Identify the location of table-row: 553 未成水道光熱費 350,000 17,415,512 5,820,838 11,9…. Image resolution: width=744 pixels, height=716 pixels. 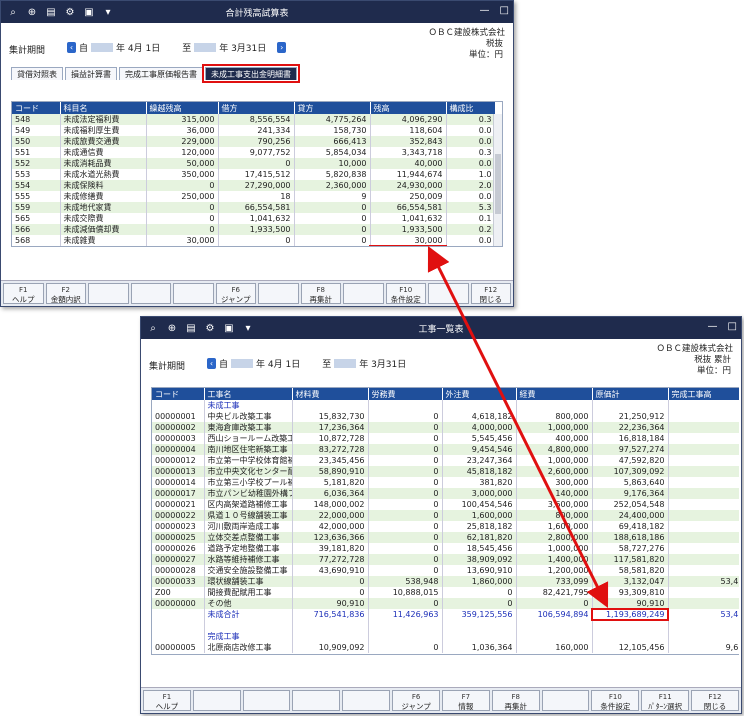
(254, 174).